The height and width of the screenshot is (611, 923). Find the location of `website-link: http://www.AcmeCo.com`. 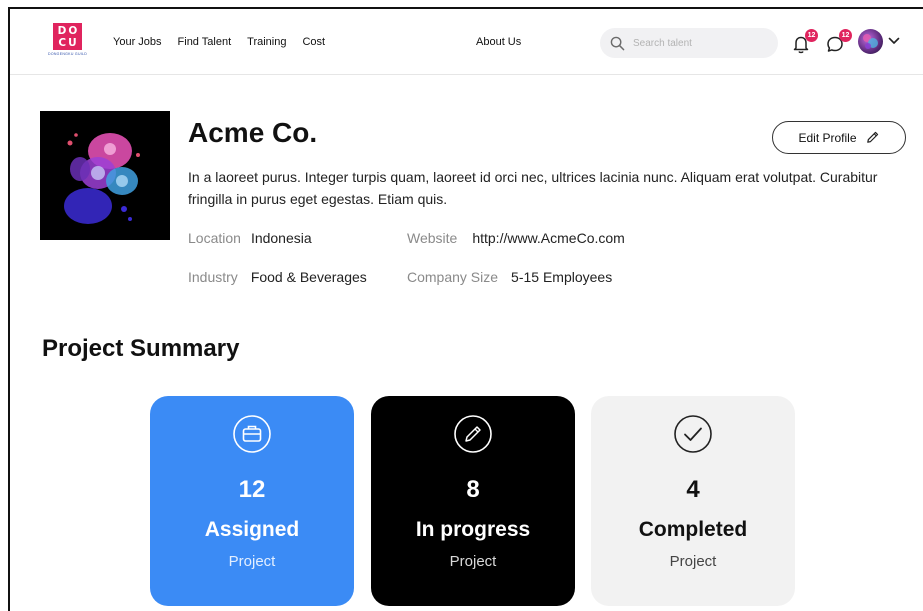

website-link: http://www.AcmeCo.com is located at coordinates (548, 238).